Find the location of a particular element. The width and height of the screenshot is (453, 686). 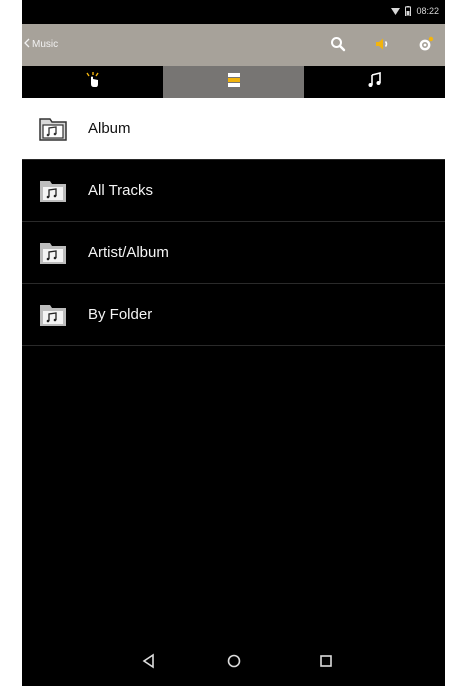

wifi-icon is located at coordinates (396, 11).